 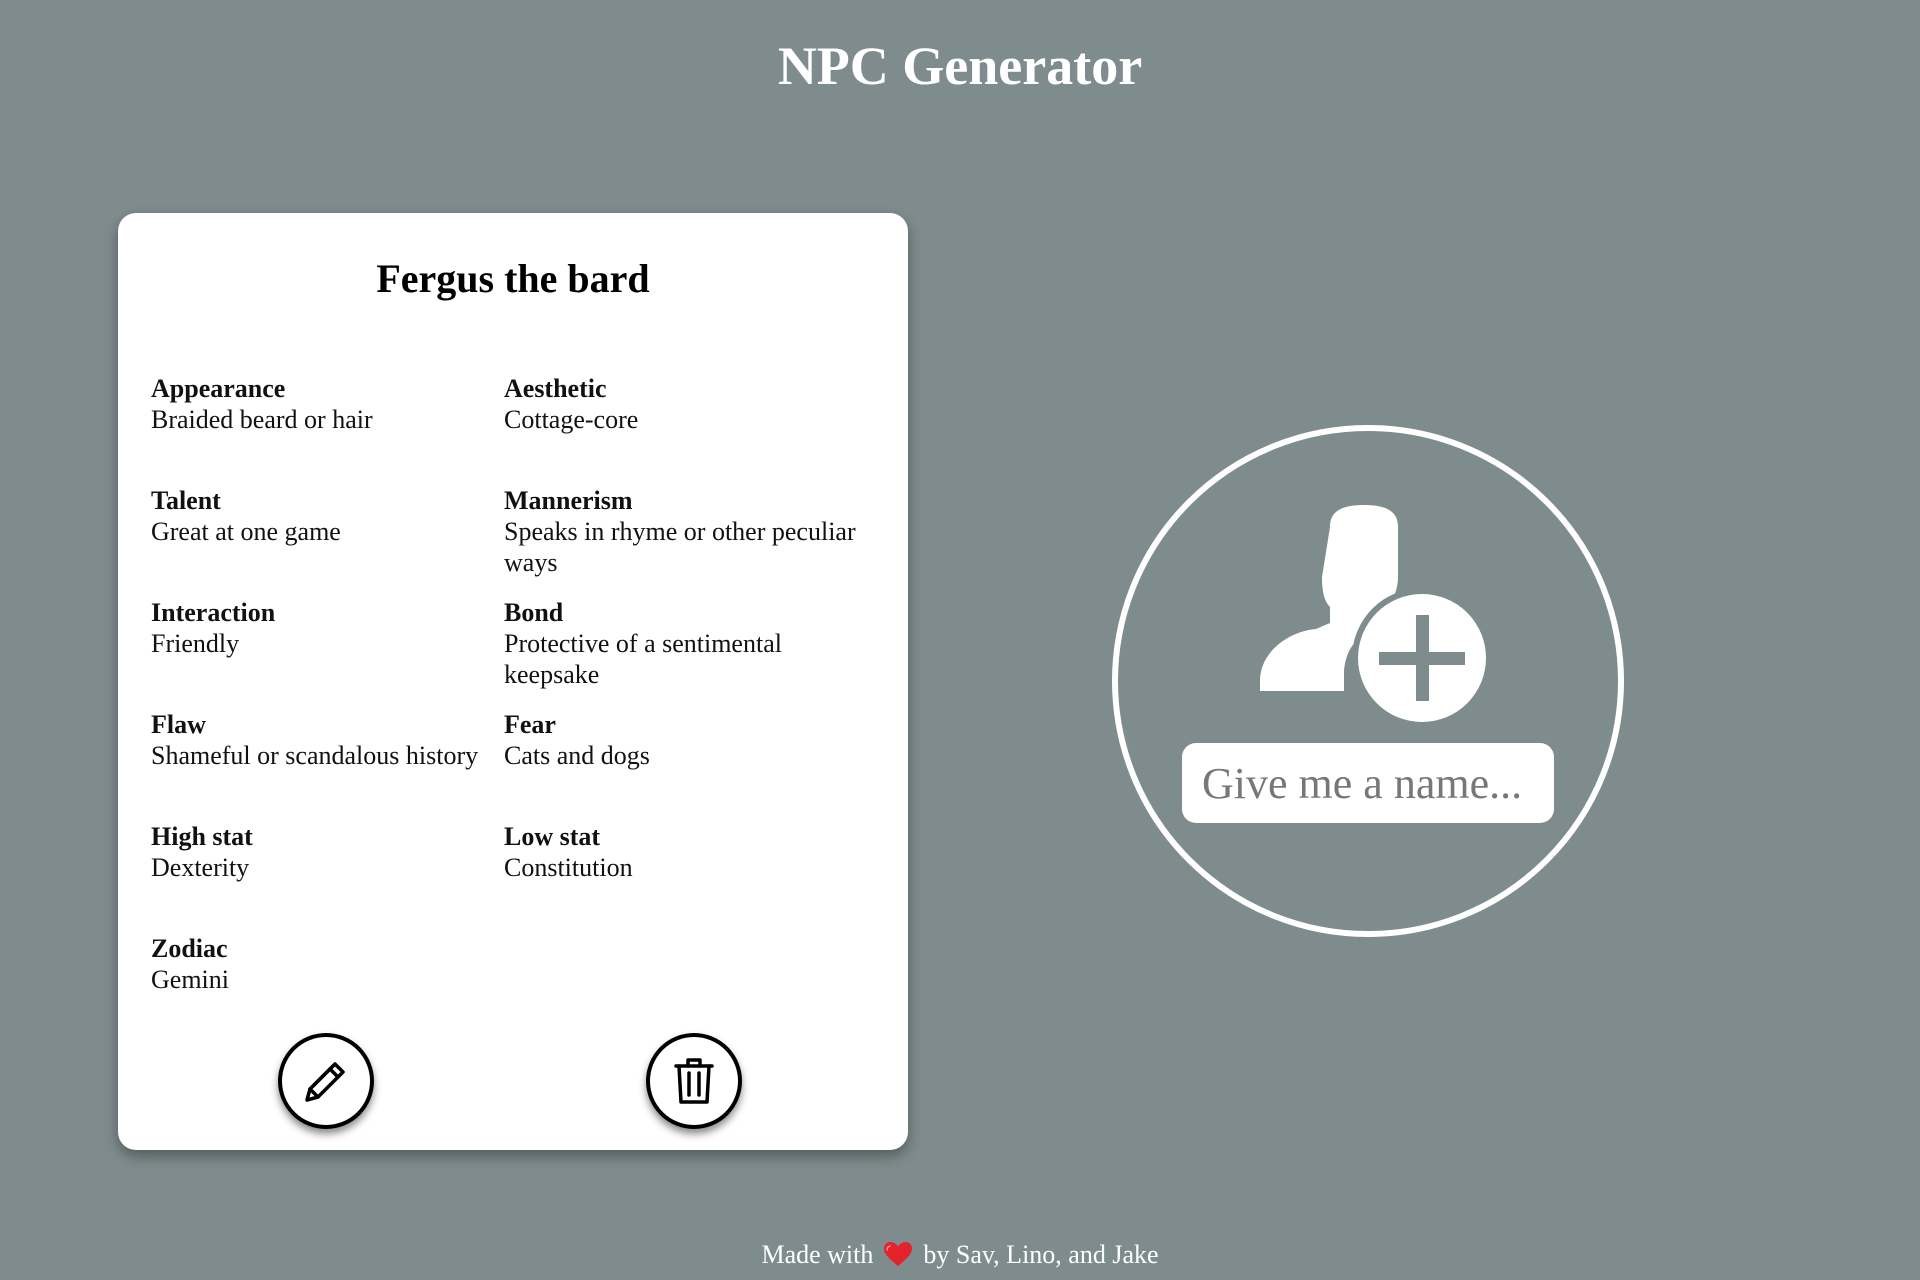 I want to click on edit-button, so click(x=326, y=1081).